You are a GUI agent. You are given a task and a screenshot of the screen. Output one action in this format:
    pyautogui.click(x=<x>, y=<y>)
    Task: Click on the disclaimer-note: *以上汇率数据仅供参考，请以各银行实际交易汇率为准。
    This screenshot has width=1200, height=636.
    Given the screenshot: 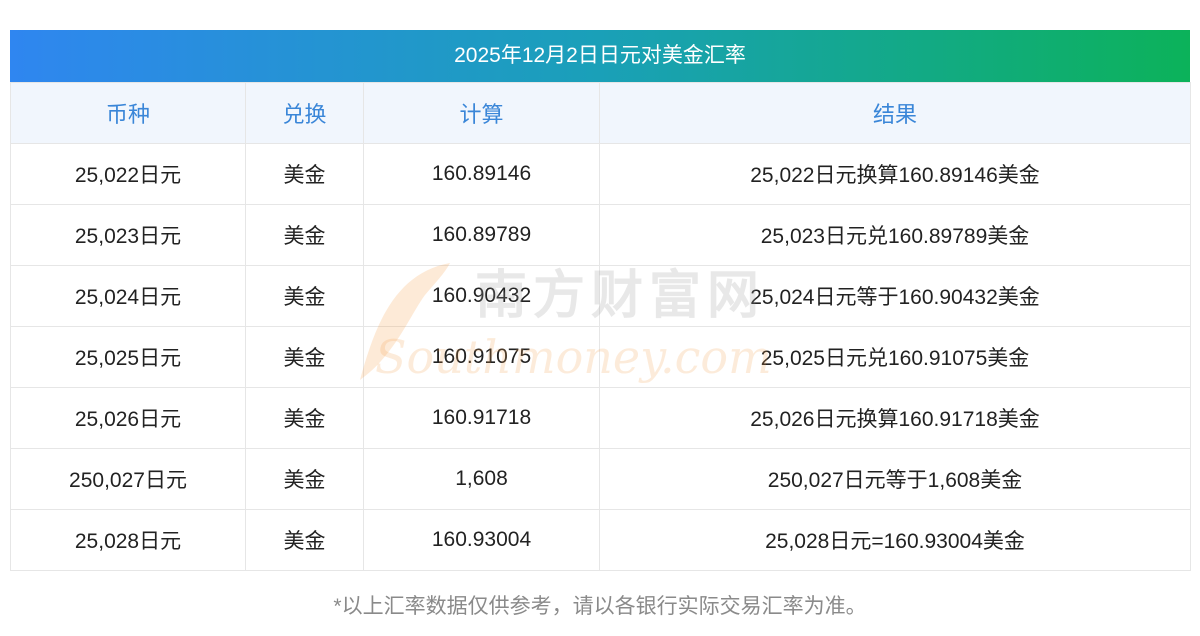 What is the action you would take?
    pyautogui.click(x=600, y=606)
    